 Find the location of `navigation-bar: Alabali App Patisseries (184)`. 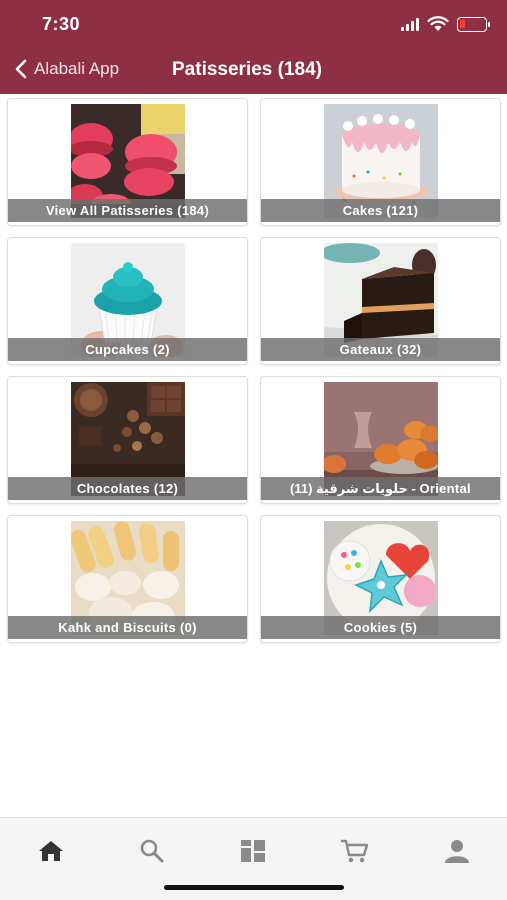

navigation-bar: Alabali App Patisseries (184) is located at coordinates (253, 72).